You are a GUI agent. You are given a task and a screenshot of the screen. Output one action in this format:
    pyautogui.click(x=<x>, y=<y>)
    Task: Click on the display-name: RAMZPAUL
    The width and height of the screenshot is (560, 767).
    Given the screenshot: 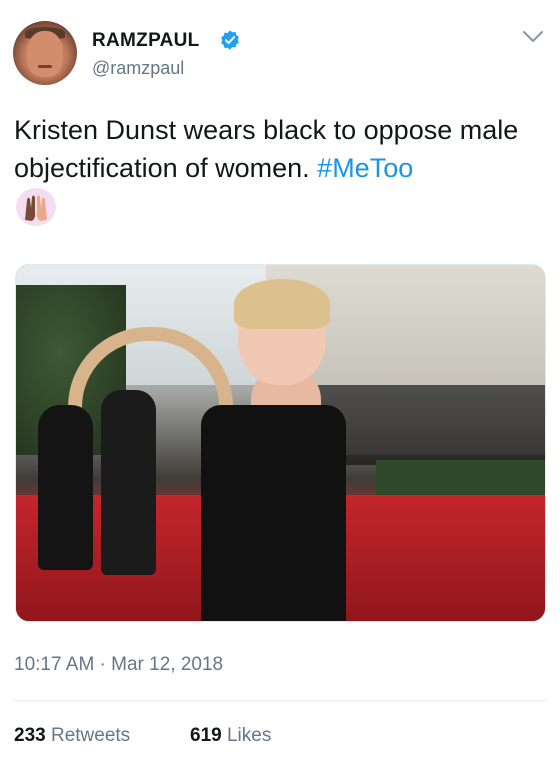 What is the action you would take?
    pyautogui.click(x=146, y=41)
    